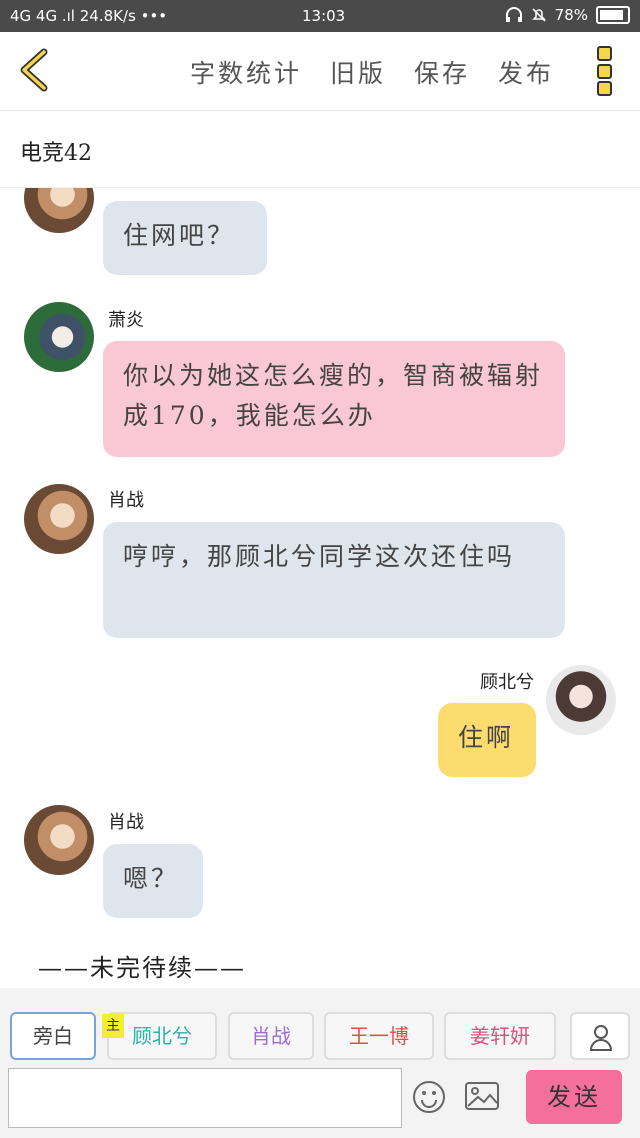  I want to click on clock: 13:03, so click(324, 16).